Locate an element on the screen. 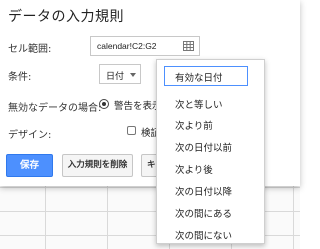 The image size is (320, 249). dropdown-option-valid-date: 有効な日付 is located at coordinates (199, 77).